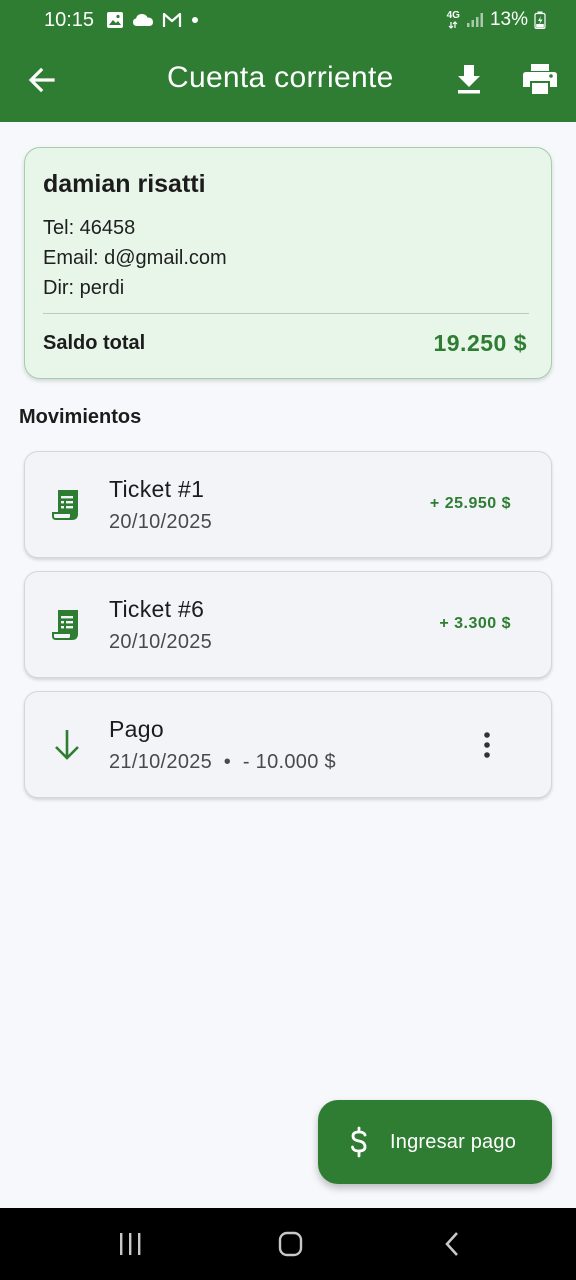 This screenshot has width=576, height=1280. I want to click on home-icon, so click(291, 1246).